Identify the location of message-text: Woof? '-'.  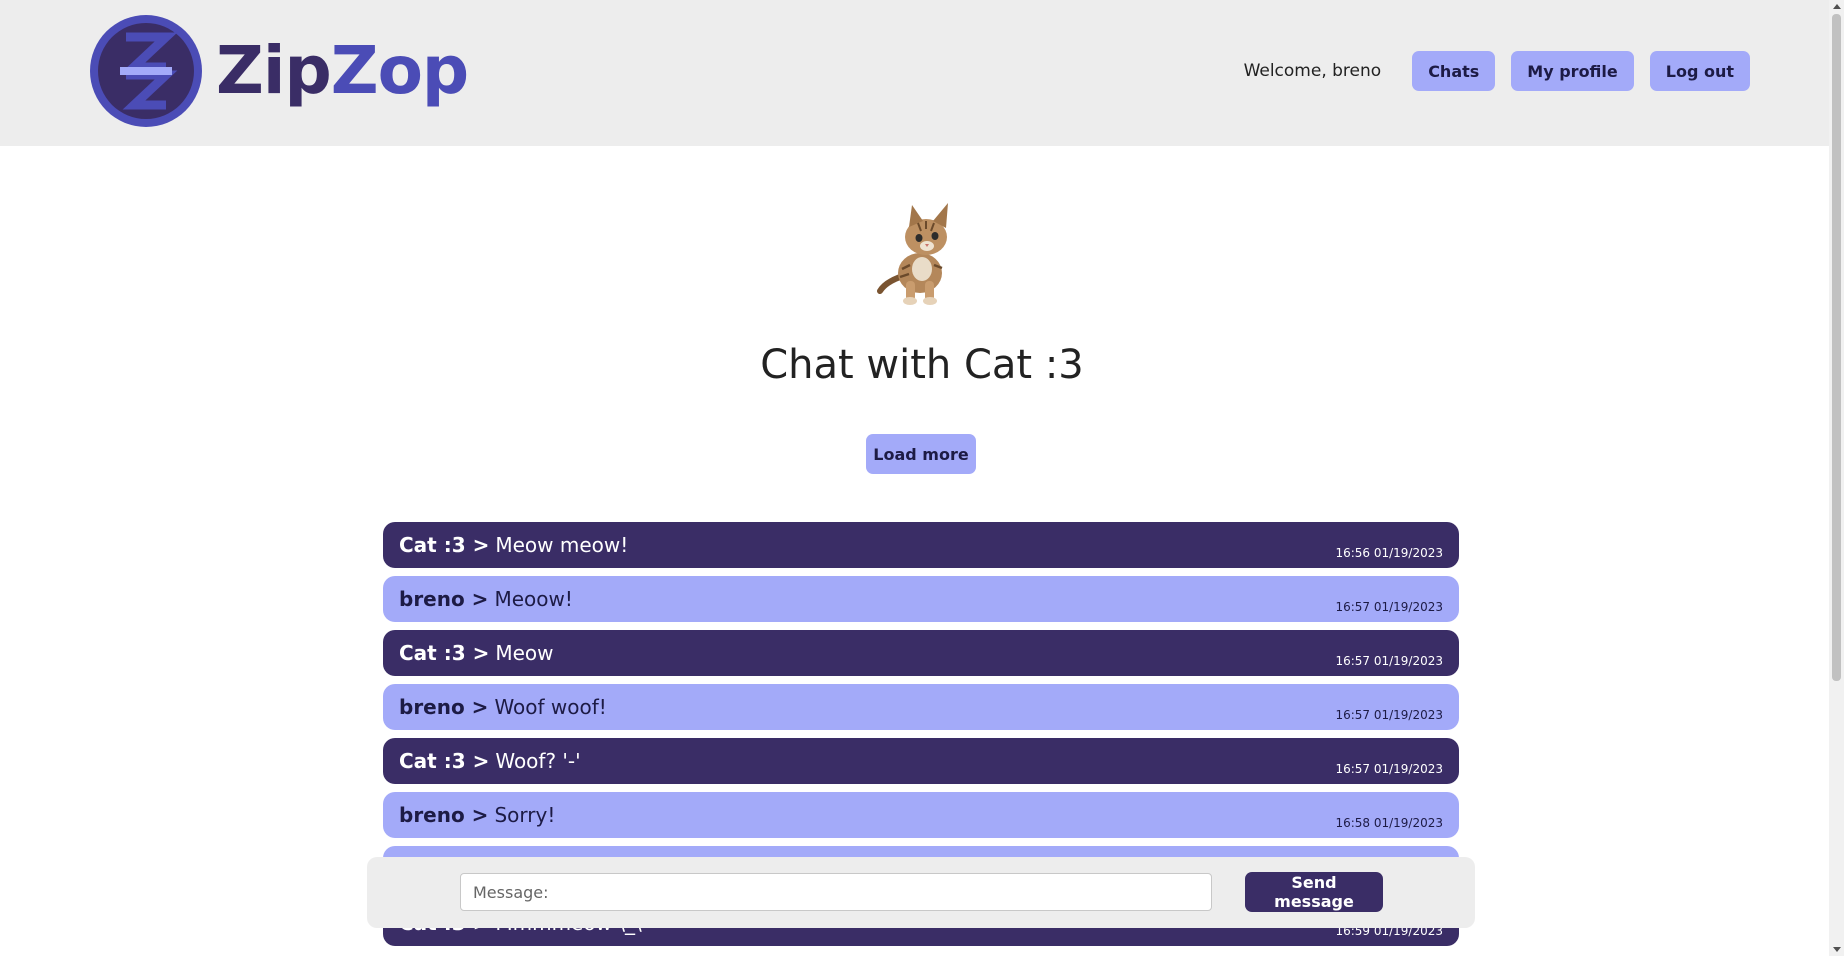
(538, 761).